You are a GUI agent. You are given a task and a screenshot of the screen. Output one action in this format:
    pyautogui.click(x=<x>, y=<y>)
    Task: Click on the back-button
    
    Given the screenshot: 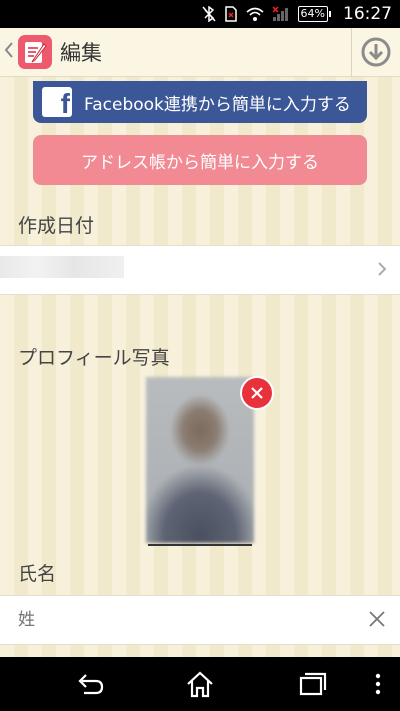 What is the action you would take?
    pyautogui.click(x=11, y=52)
    